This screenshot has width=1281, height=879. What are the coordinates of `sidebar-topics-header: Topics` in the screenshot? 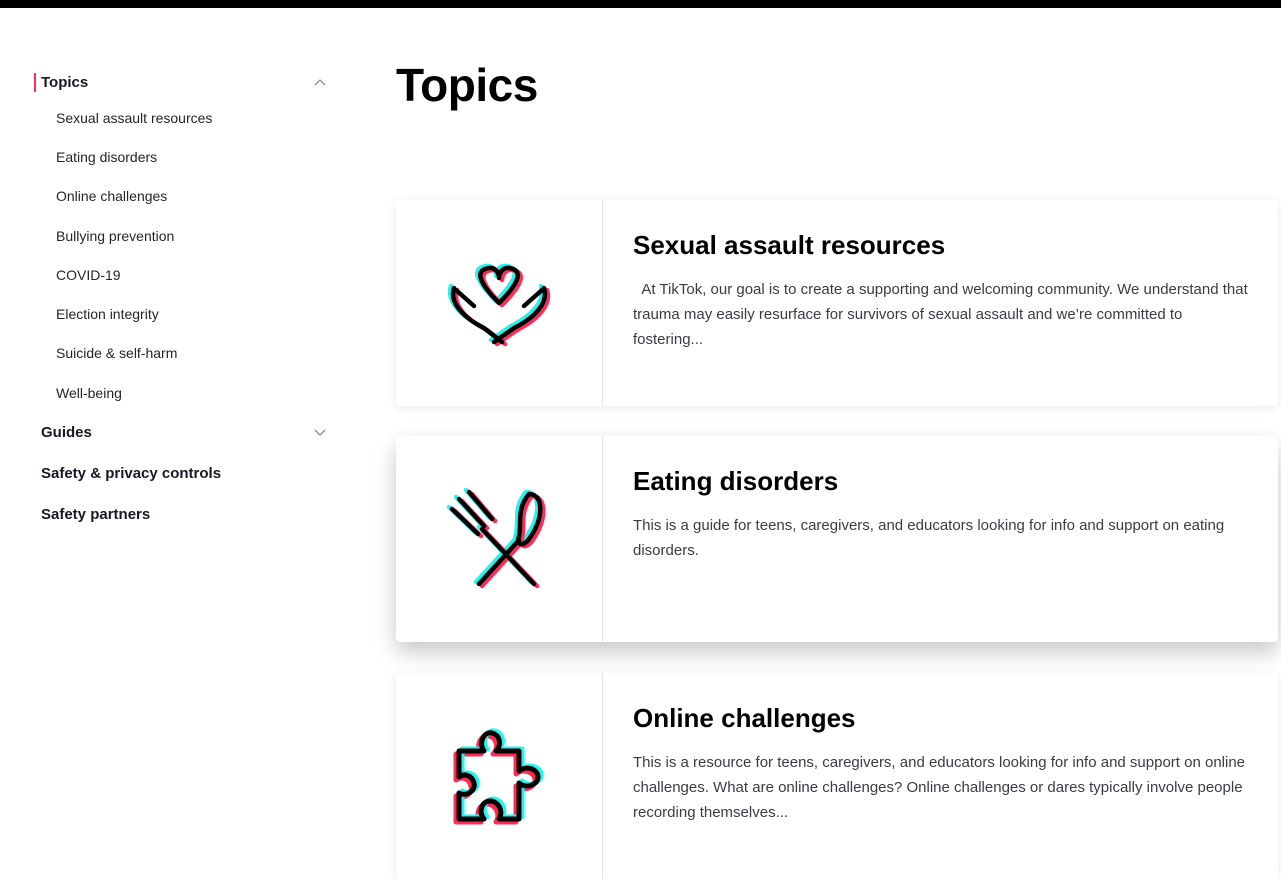 It's located at (184, 82).